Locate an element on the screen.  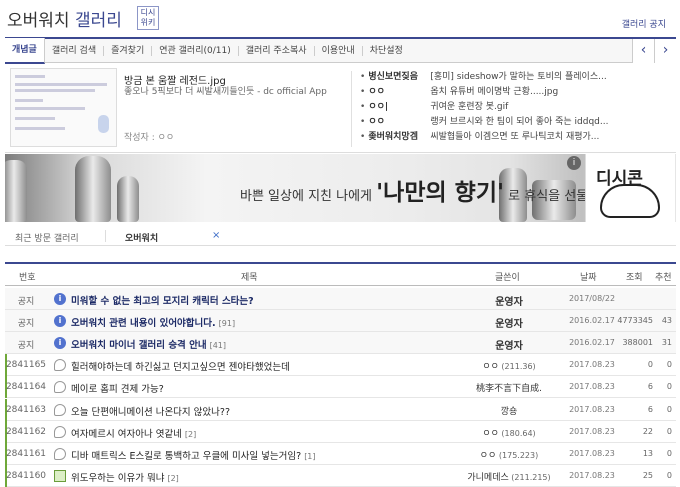
post-writer: ㅇㅇ (175.223) is located at coordinates (509, 454).